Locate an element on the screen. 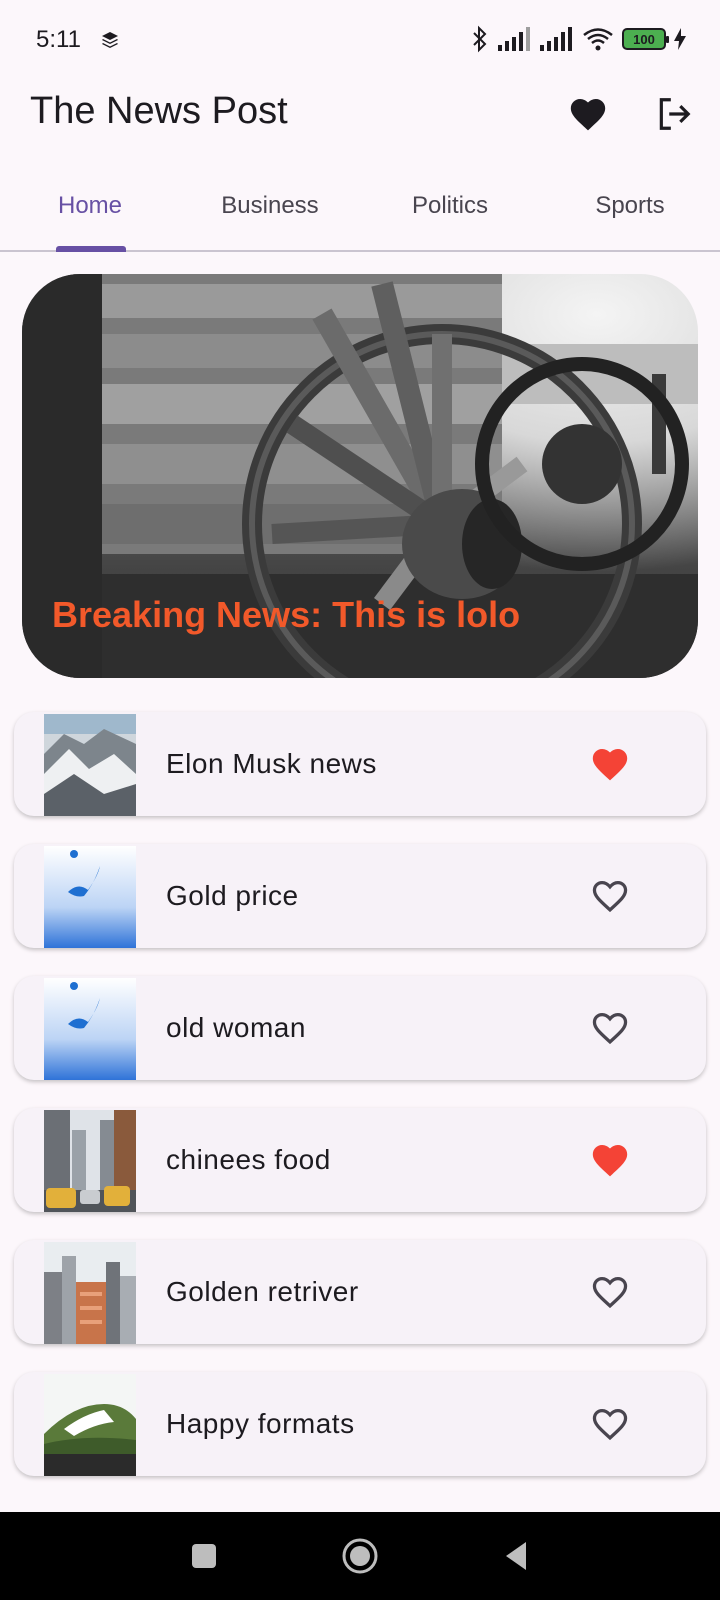 The width and height of the screenshot is (720, 1600). news-title: chinees food is located at coordinates (248, 1159).